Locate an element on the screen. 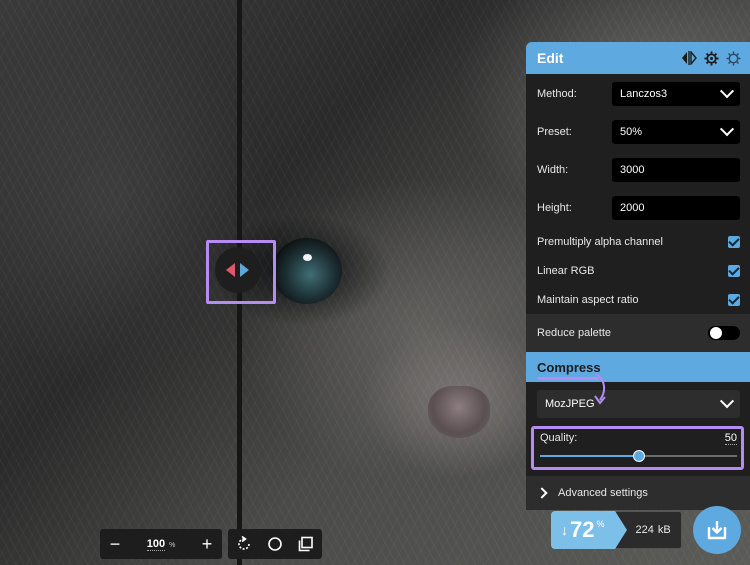 This screenshot has height=565, width=750. aspect-ratio-row: Maintain aspect ratio is located at coordinates (638, 299).